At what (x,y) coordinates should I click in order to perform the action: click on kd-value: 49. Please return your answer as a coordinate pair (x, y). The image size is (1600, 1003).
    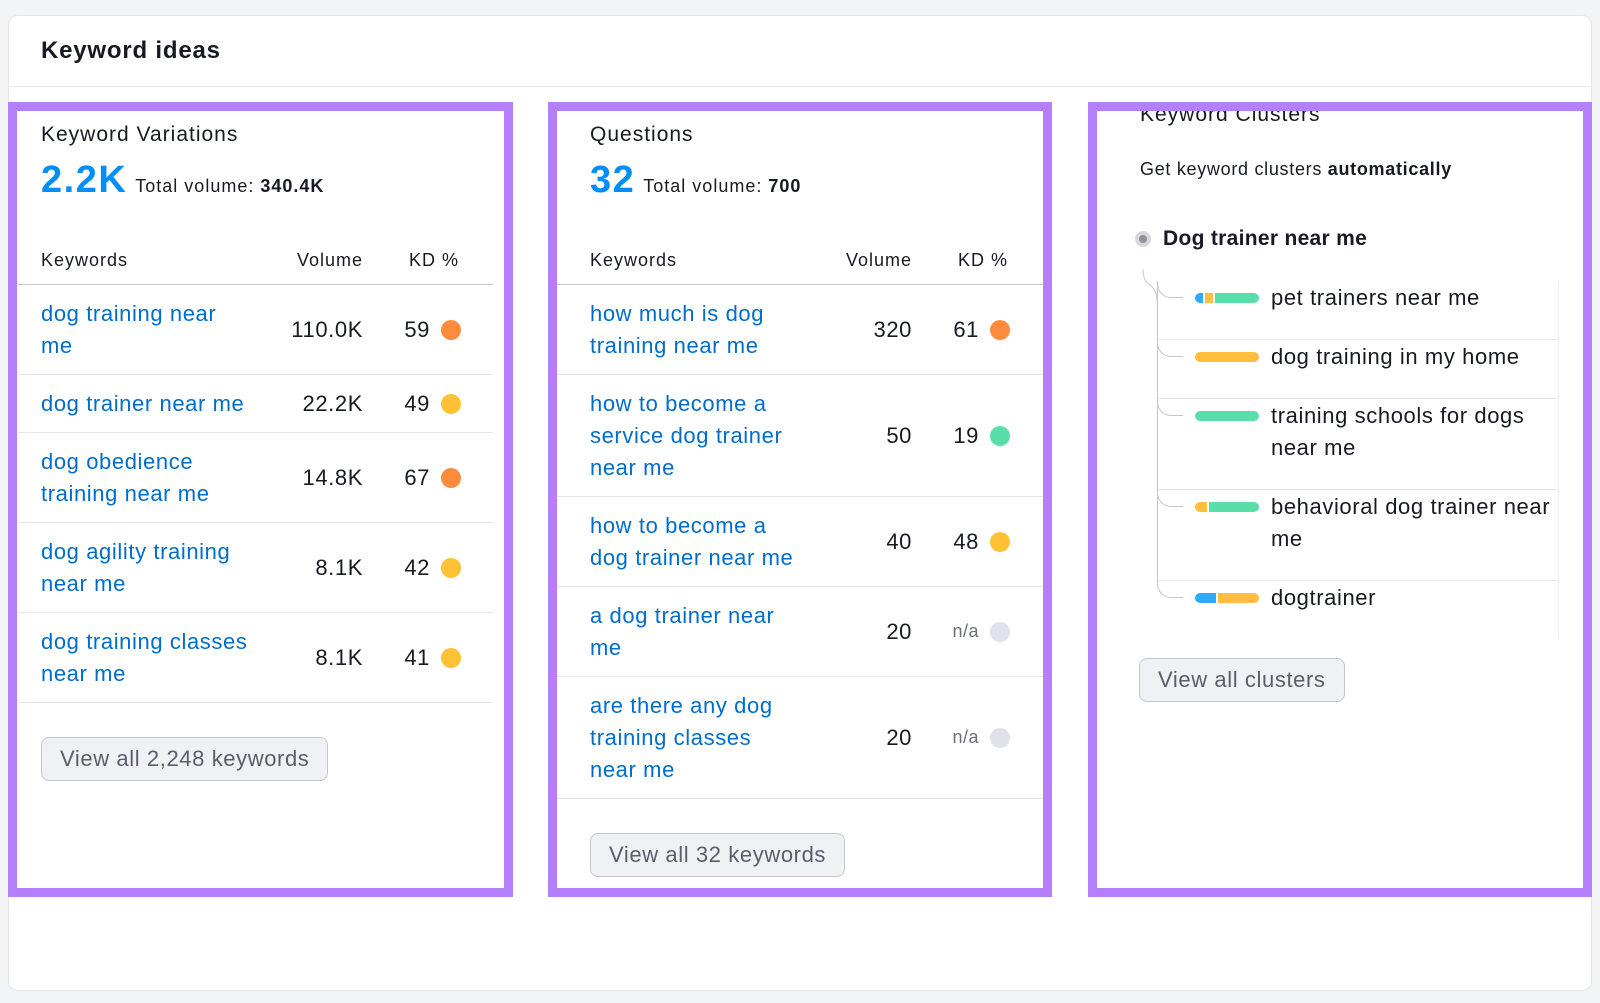
    Looking at the image, I should click on (417, 403).